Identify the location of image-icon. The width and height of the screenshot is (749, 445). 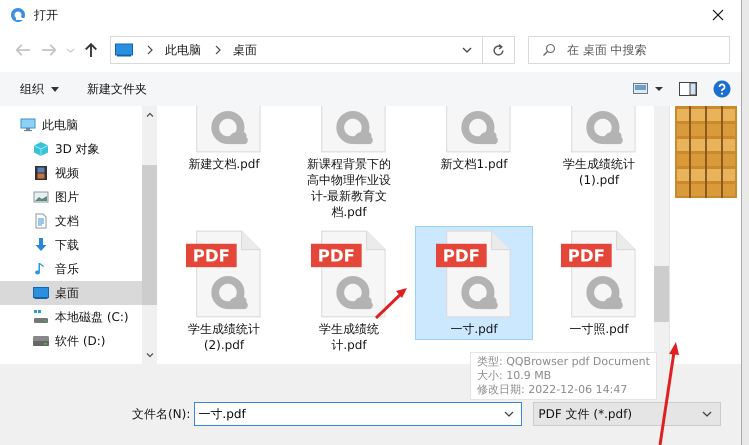
(41, 197).